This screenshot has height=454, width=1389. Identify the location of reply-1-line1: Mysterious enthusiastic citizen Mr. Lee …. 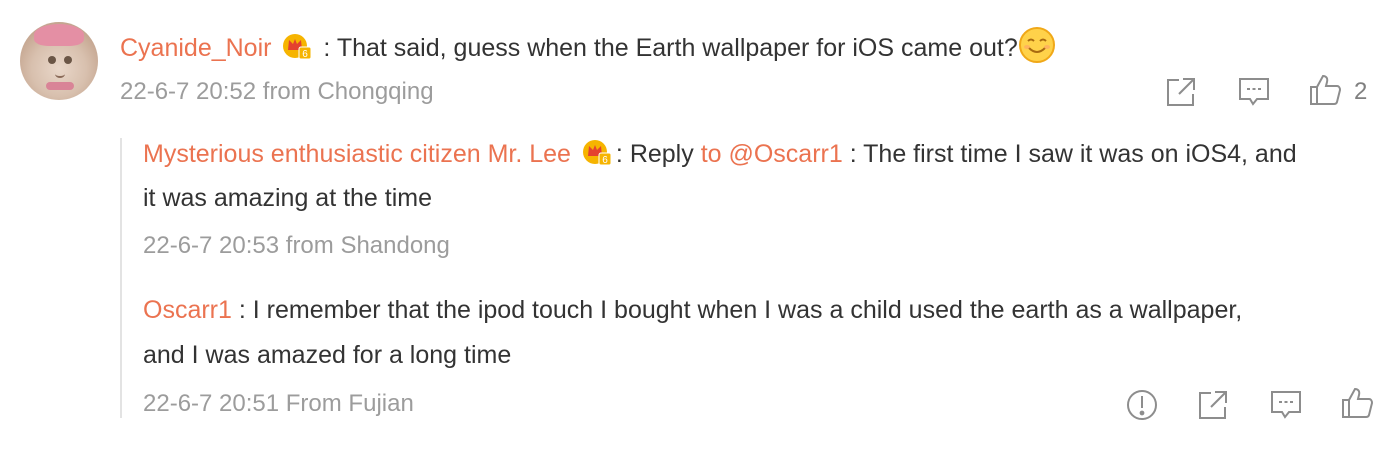
(720, 154).